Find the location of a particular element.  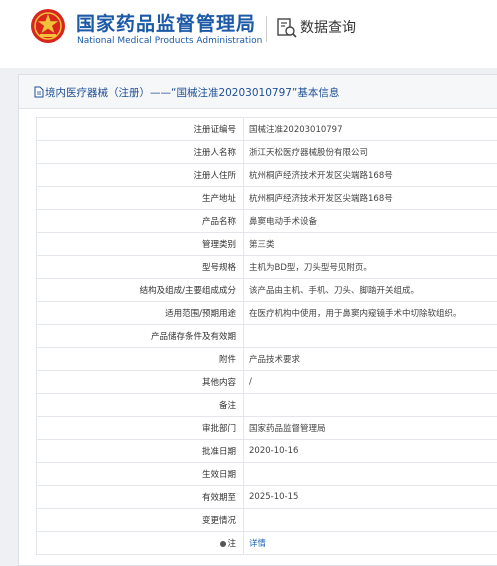

table-row: 批准日期 2020-10-16 is located at coordinates (266, 451).